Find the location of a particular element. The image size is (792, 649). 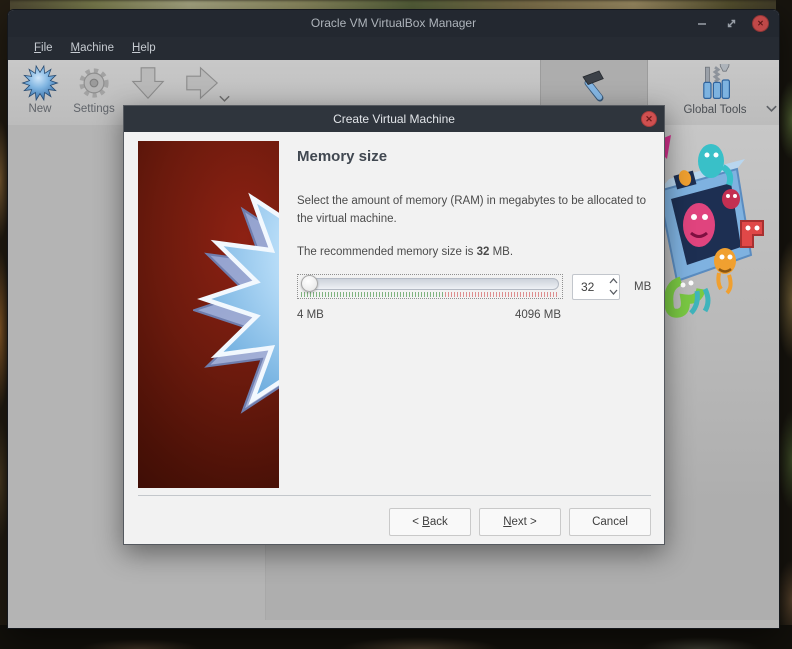

window-close-button: ✕ is located at coordinates (760, 23).